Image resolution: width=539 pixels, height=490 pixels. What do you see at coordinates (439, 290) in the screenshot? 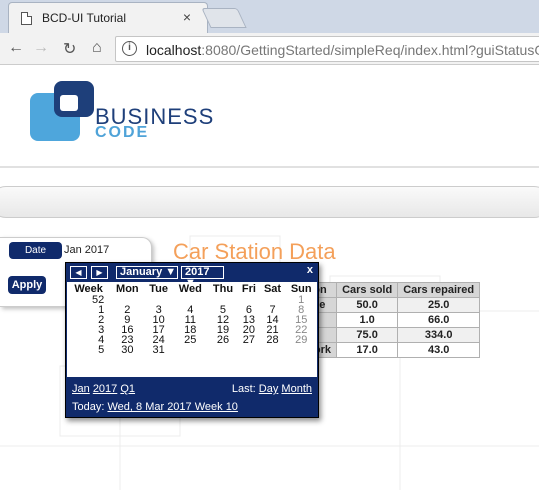
I see `column-header-cars-repaired: Cars repaired` at bounding box center [439, 290].